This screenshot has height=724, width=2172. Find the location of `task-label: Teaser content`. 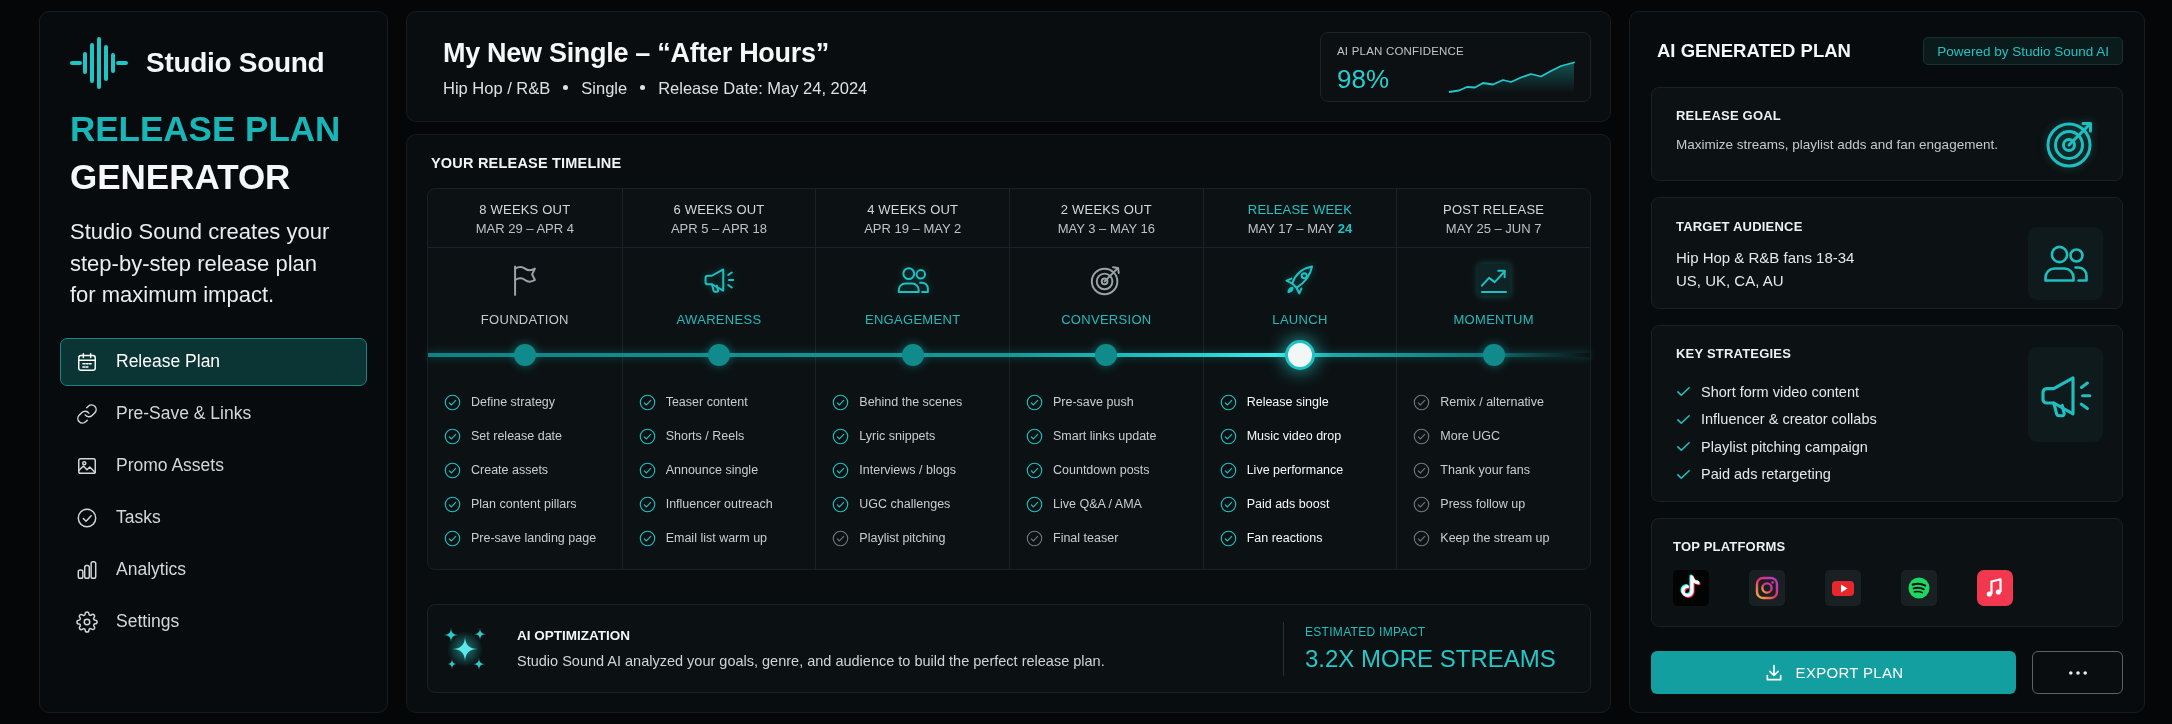

task-label: Teaser content is located at coordinates (706, 402).